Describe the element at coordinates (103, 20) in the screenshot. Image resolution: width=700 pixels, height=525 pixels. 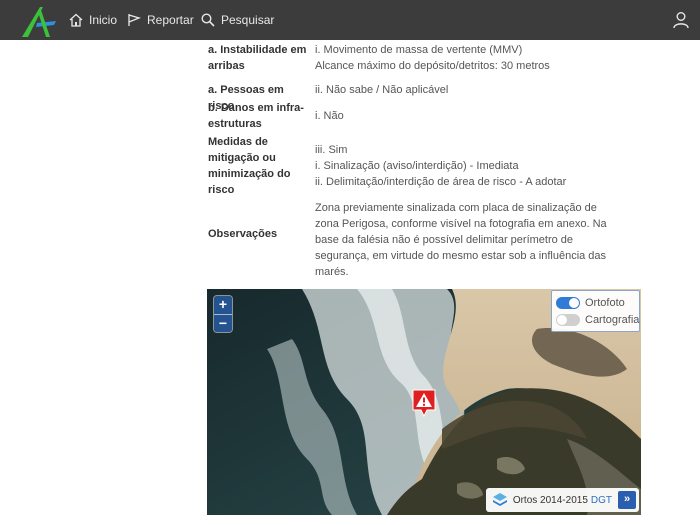
I see `nav-home-label: Inicio` at that location.